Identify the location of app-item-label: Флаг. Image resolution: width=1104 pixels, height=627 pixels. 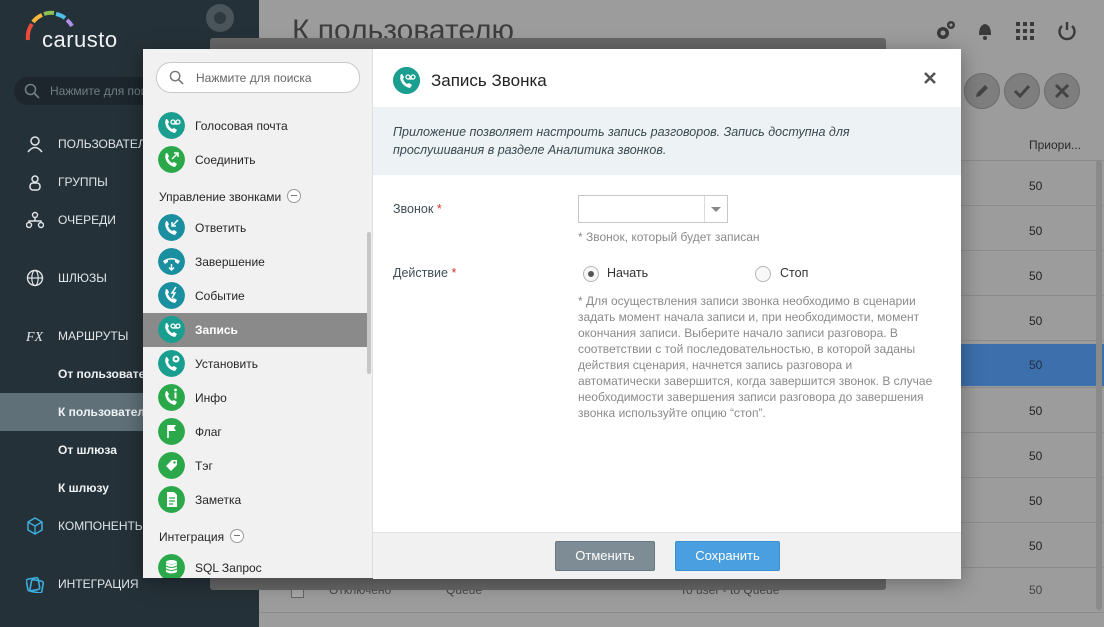
(208, 432).